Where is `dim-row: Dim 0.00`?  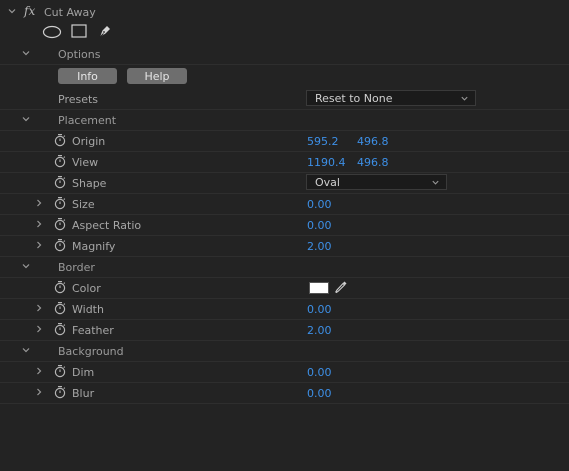 dim-row: Dim 0.00 is located at coordinates (284, 372).